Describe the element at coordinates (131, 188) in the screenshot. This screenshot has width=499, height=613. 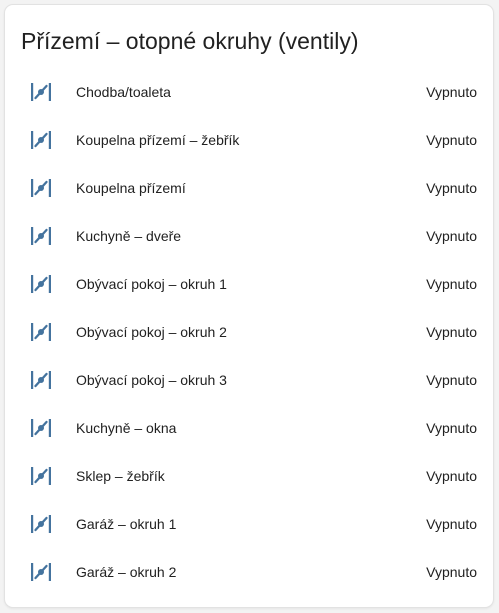
I see `entity-name: Koupelna přízemí` at that location.